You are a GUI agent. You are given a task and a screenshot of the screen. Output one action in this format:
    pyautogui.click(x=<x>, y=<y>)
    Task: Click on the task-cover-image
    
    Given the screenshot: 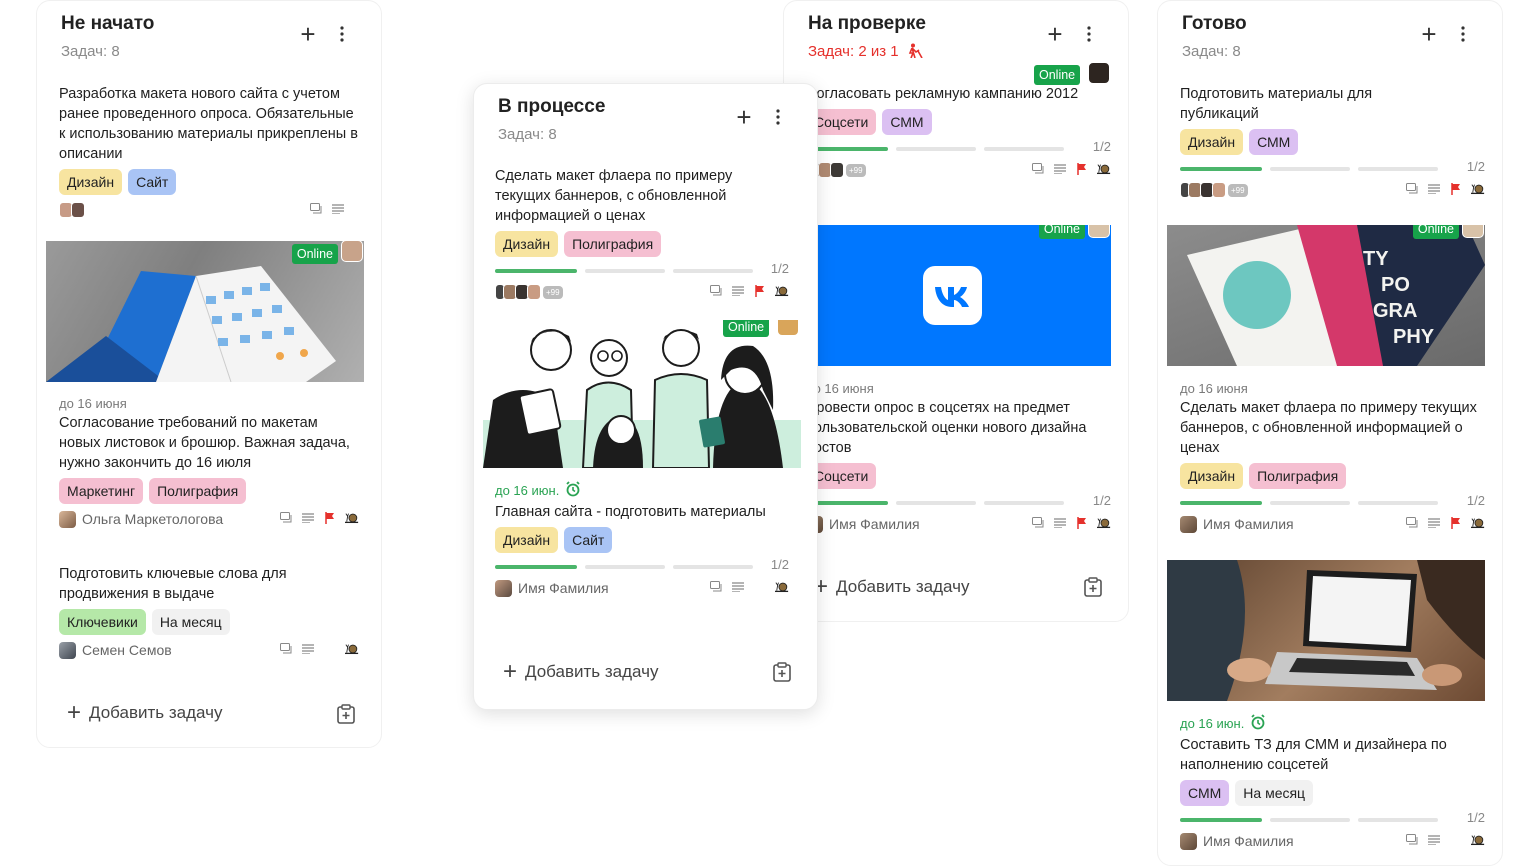 What is the action you would take?
    pyautogui.click(x=1326, y=630)
    